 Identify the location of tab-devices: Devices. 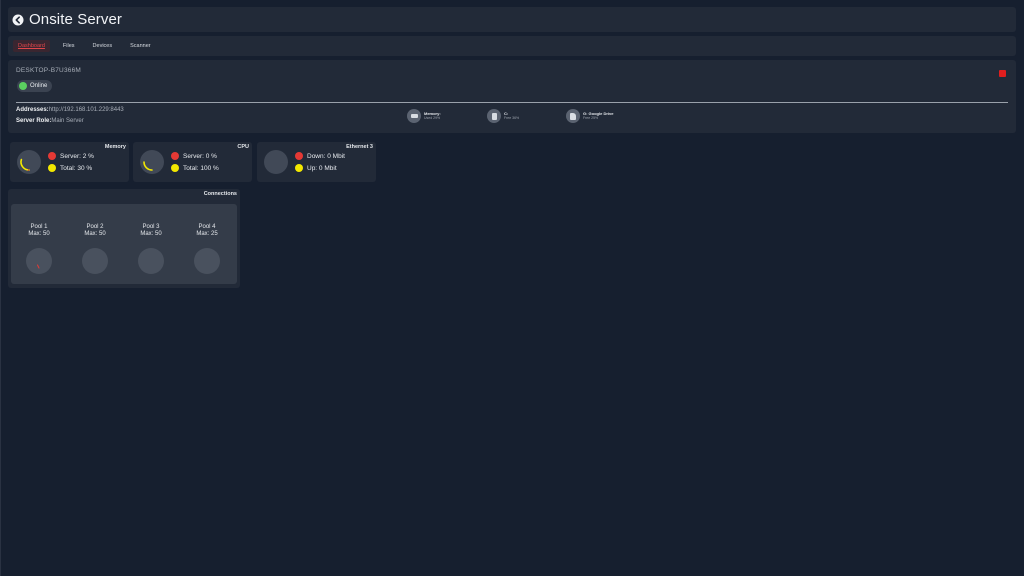
(103, 46).